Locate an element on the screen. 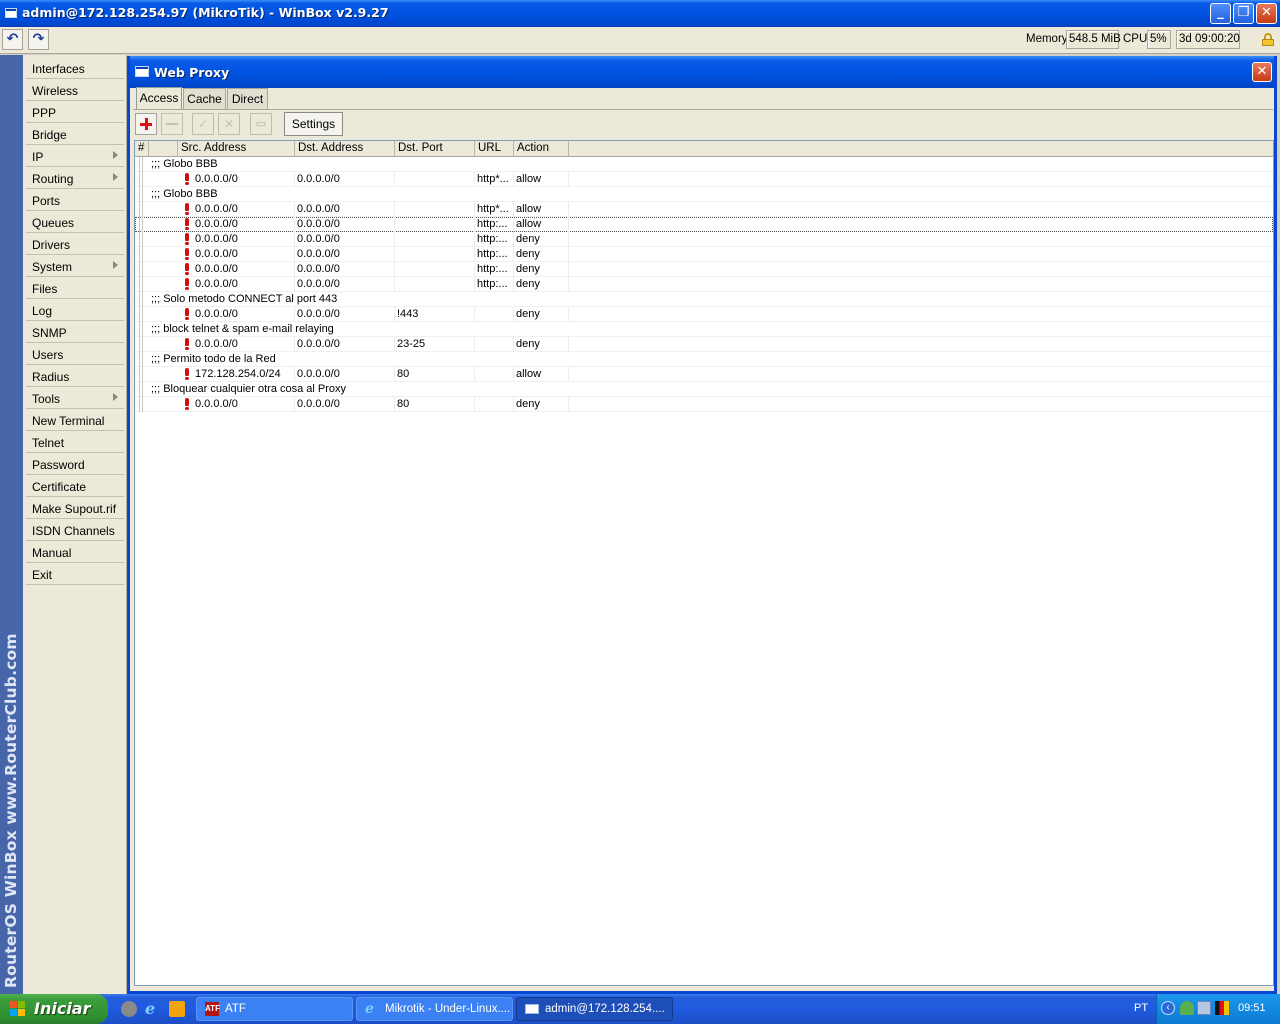  table-row: 0.0.0.0/0 0.0.0.0/0 http:... allow is located at coordinates (704, 224).